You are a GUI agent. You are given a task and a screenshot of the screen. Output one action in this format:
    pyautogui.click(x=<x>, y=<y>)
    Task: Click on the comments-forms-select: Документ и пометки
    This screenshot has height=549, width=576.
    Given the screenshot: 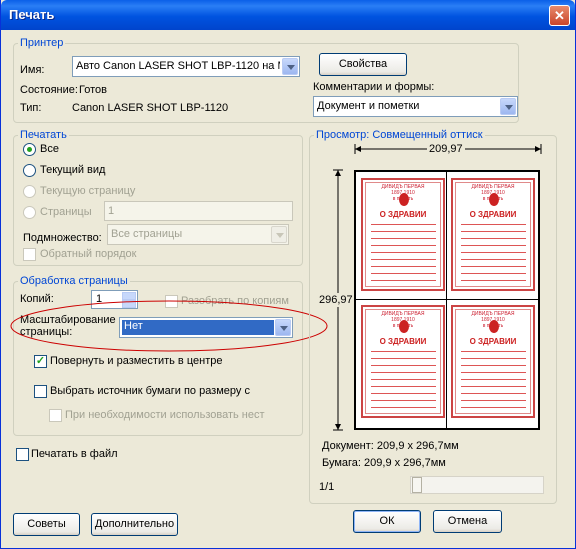 What is the action you would take?
    pyautogui.click(x=415, y=106)
    